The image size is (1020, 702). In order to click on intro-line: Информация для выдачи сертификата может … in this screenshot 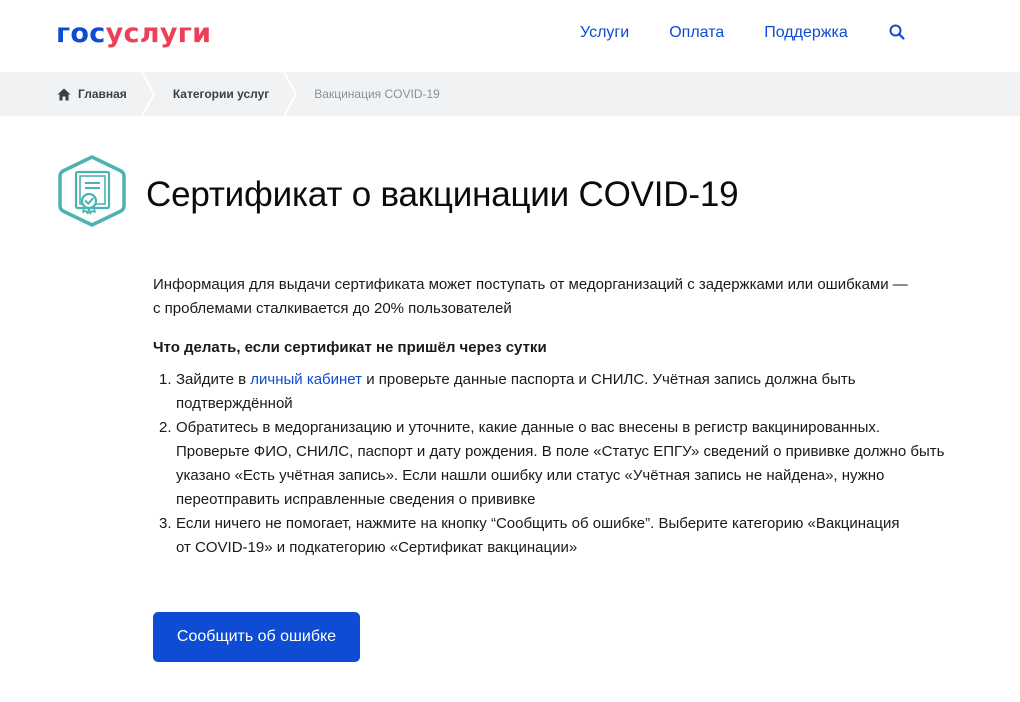, I will do `click(530, 284)`.